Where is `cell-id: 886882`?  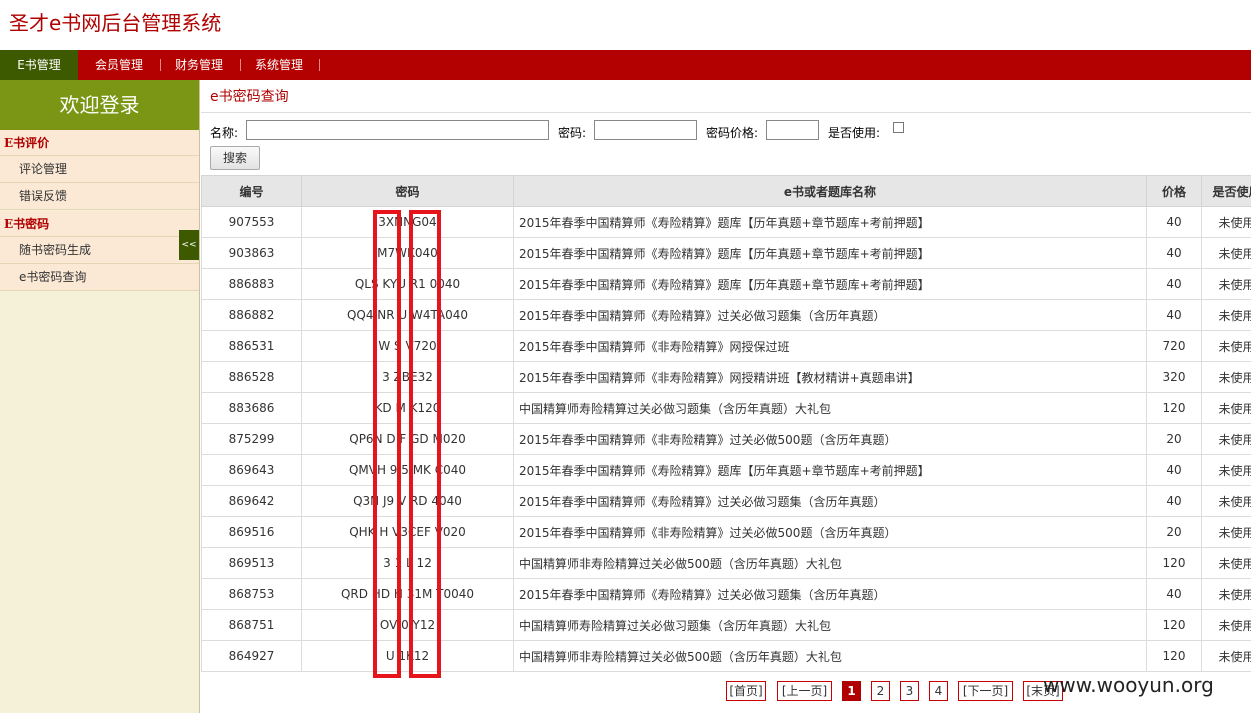 cell-id: 886882 is located at coordinates (251, 315).